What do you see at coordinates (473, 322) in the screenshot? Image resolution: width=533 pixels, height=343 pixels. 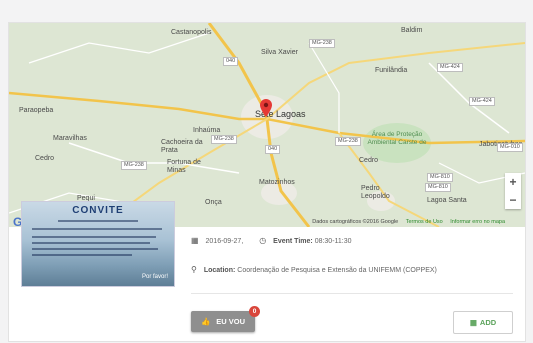 I see `calendar-add-icon: ▦` at bounding box center [473, 322].